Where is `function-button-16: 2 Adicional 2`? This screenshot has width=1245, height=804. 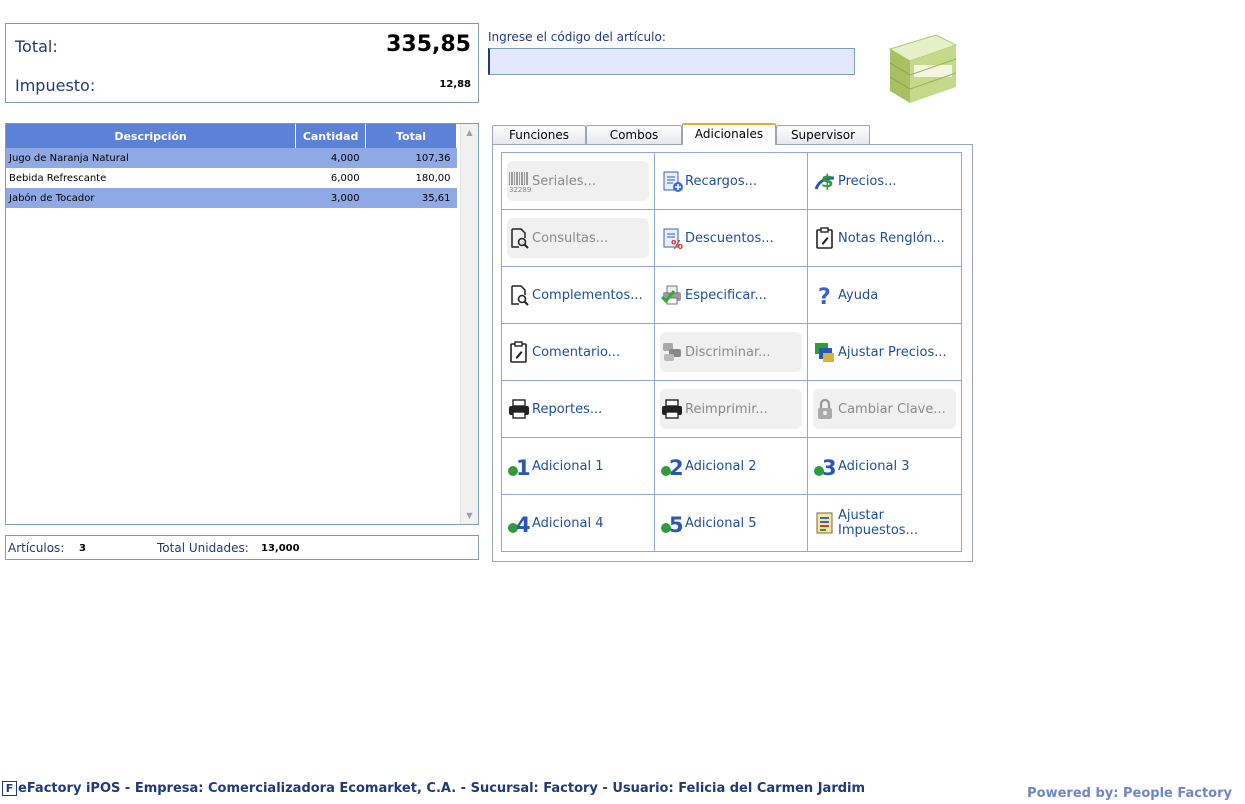
function-button-16: 2 Adicional 2 is located at coordinates (731, 466).